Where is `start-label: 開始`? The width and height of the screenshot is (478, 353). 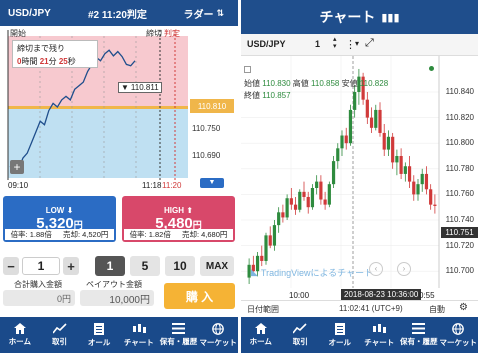 start-label: 開始 is located at coordinates (18, 33).